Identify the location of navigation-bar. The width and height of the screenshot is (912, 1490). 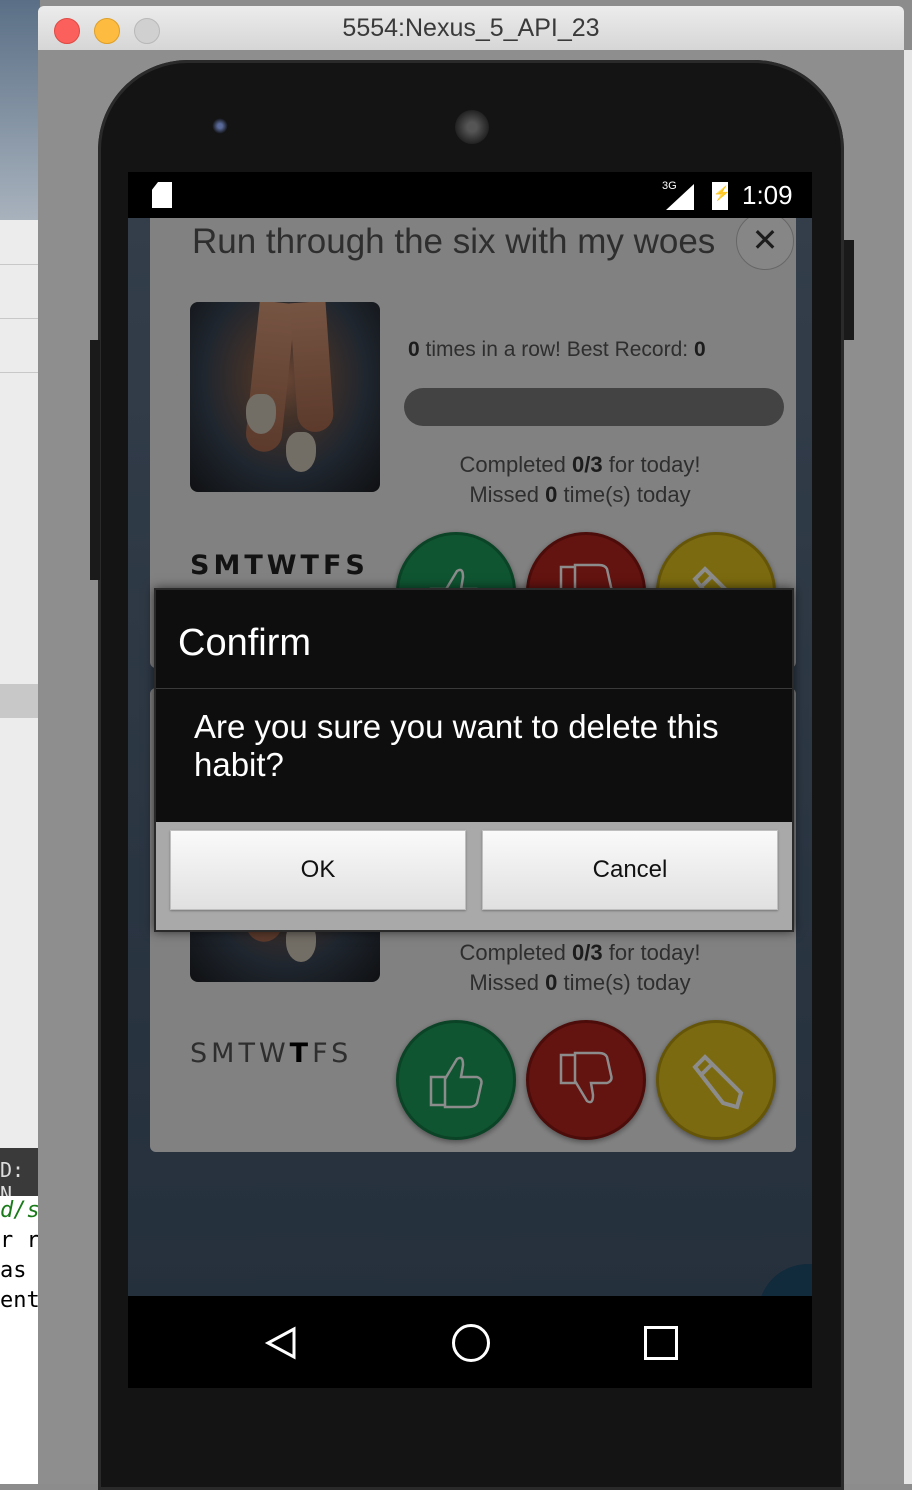
(470, 1342).